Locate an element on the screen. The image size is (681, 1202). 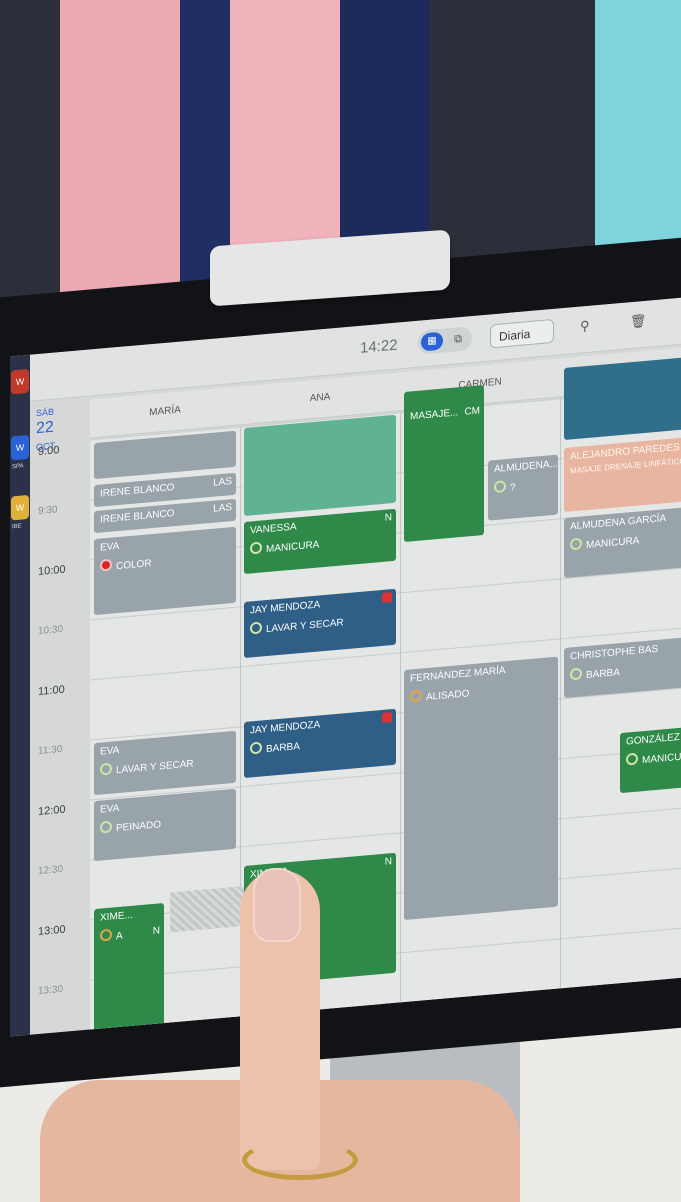
appointment-flag: CM is located at coordinates (472, 411).